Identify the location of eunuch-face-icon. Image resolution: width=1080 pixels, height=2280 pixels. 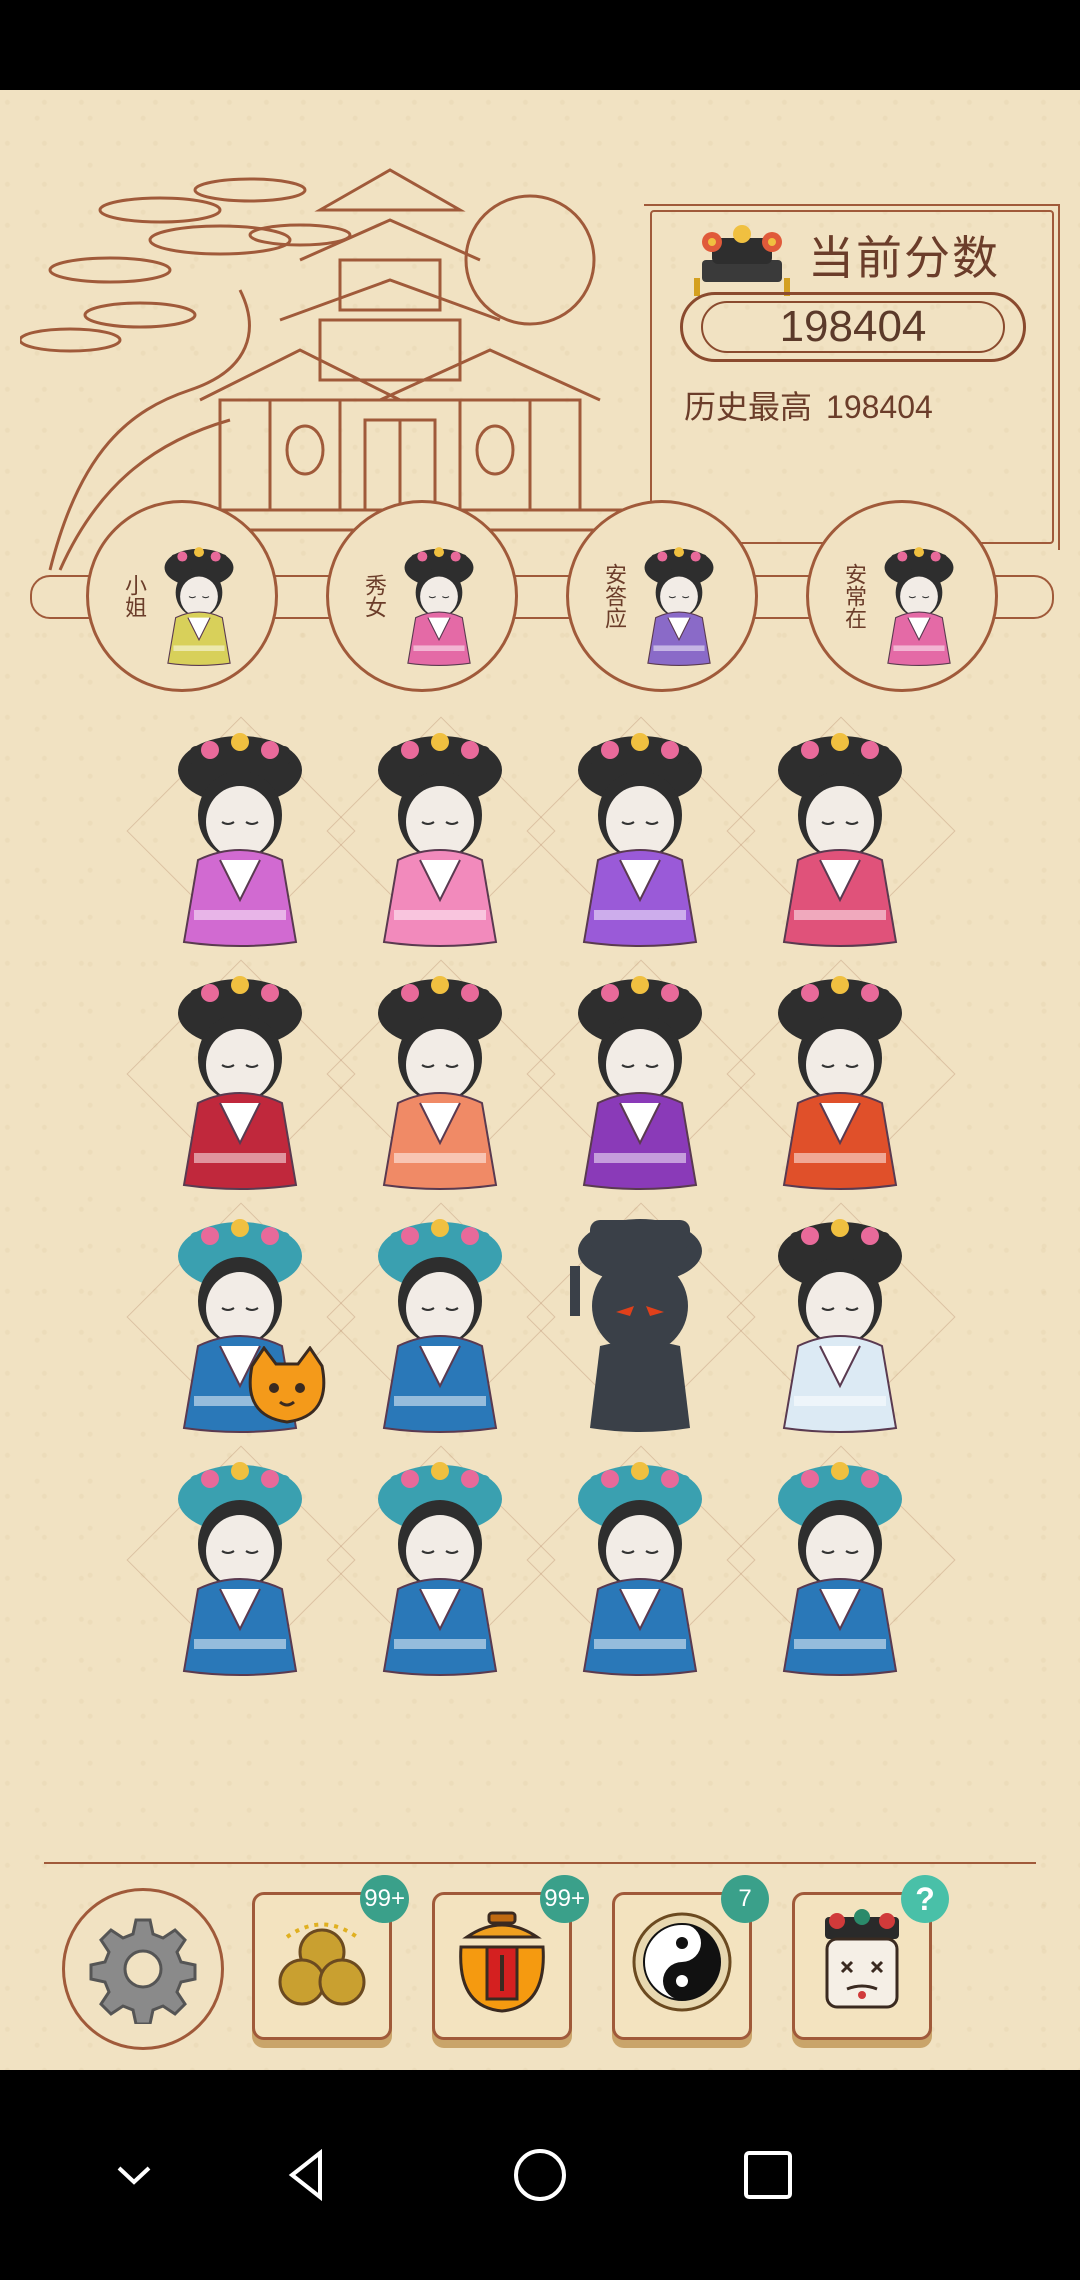
(862, 1959).